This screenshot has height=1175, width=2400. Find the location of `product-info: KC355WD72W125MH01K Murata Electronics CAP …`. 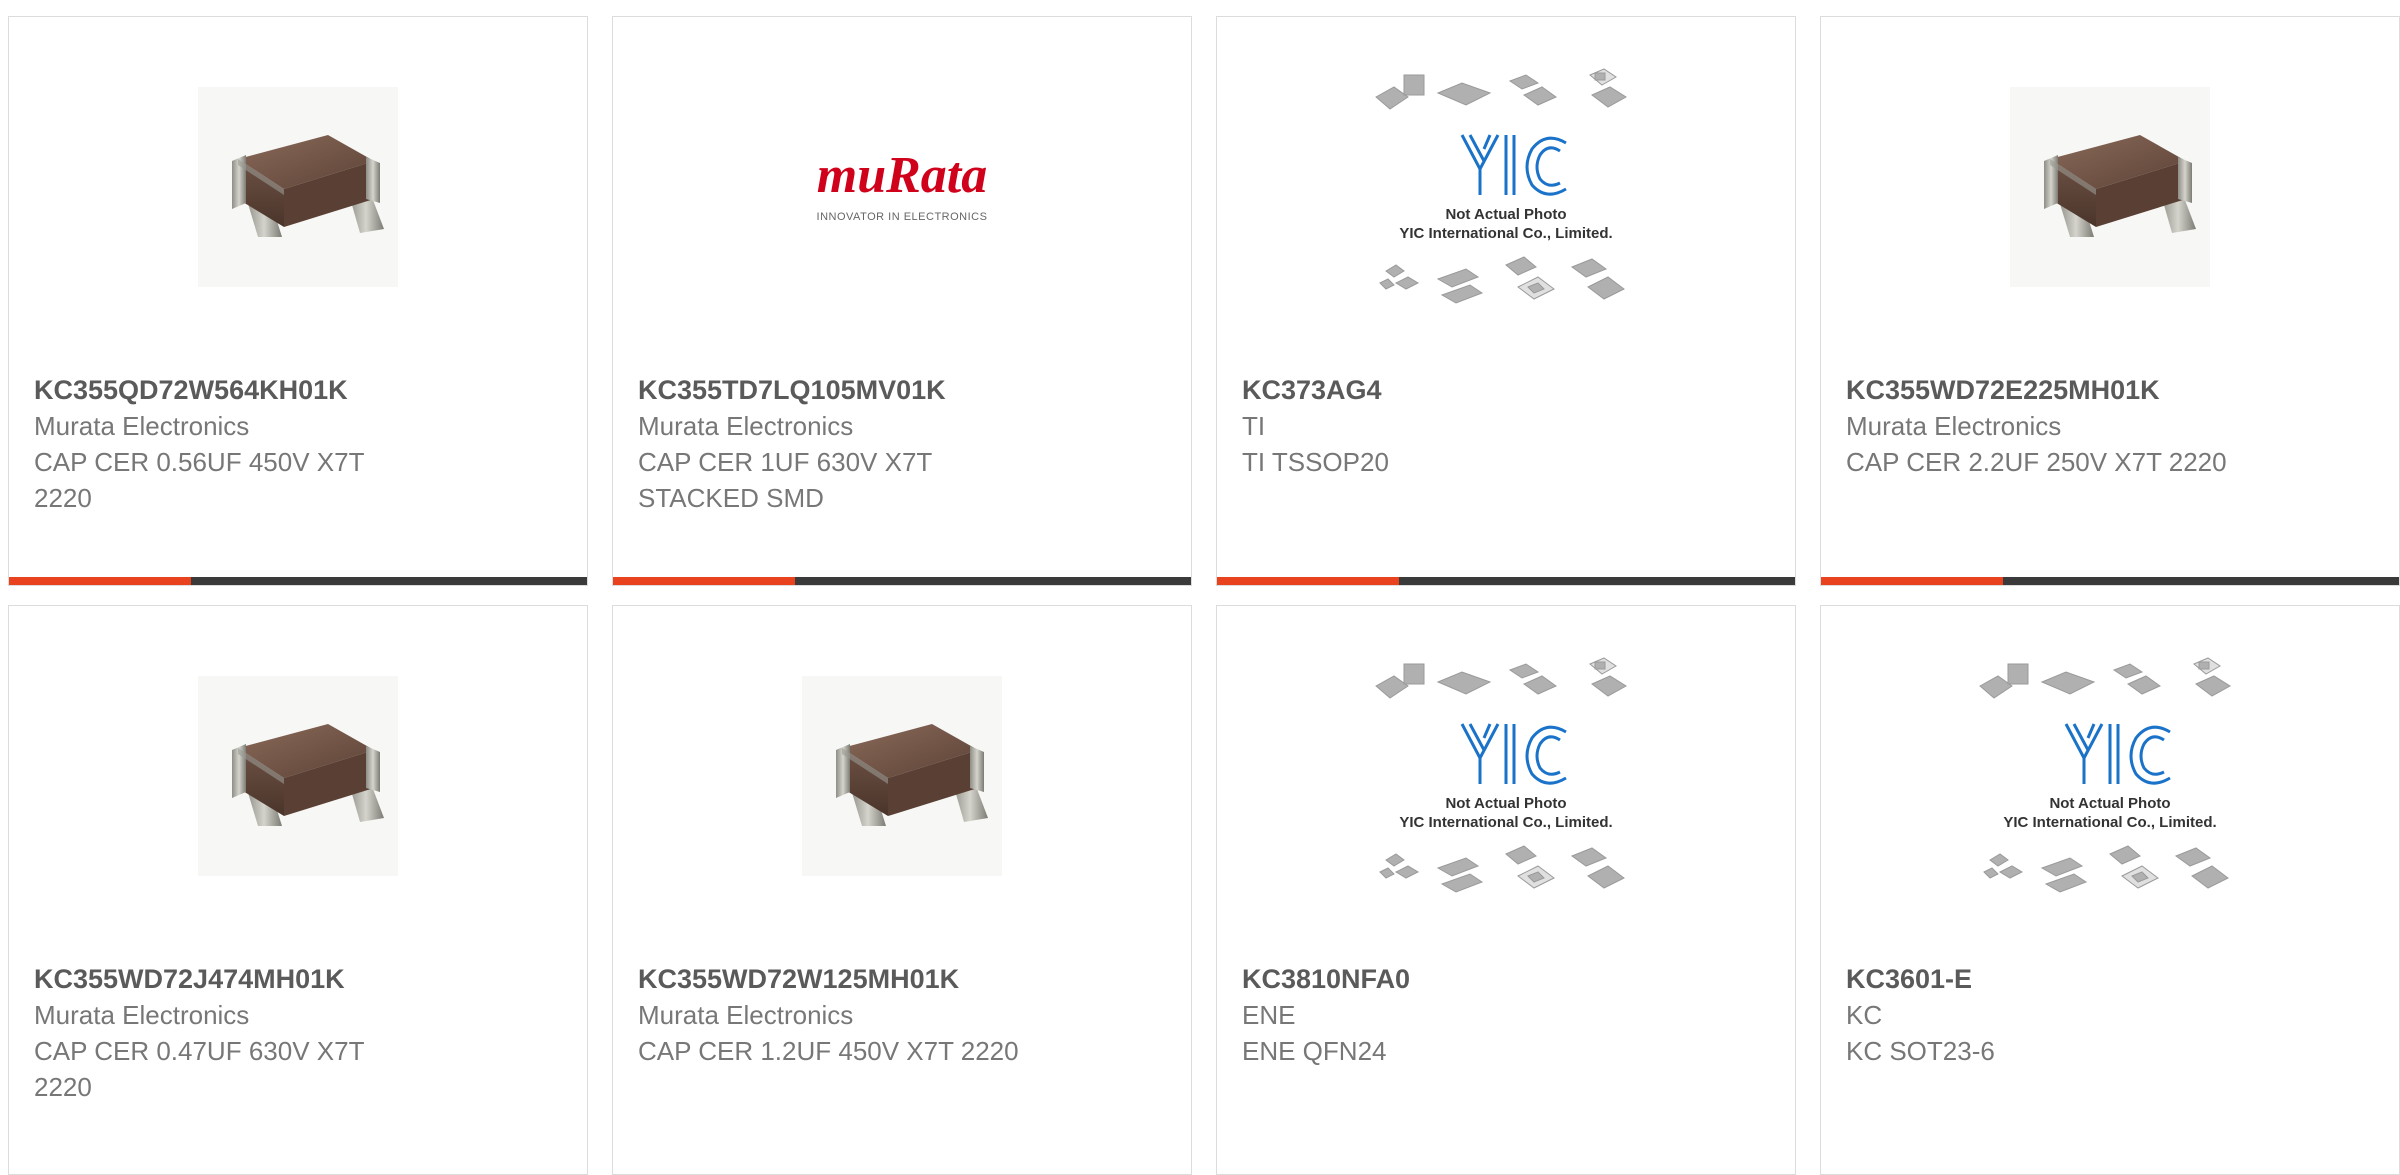

product-info: KC355WD72W125MH01K Murata Electronics CAP … is located at coordinates (902, 1015).